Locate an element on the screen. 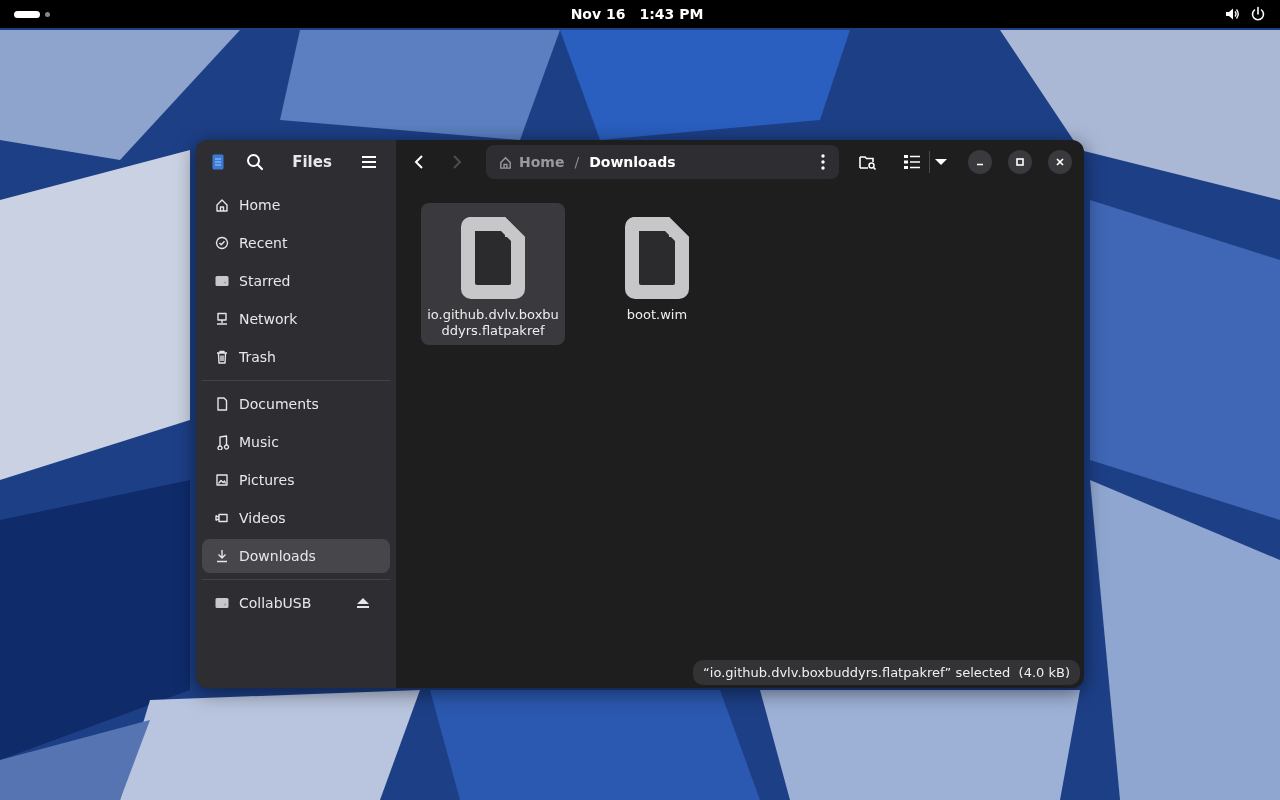 The image size is (1280, 800). volume-icon is located at coordinates (1232, 14).